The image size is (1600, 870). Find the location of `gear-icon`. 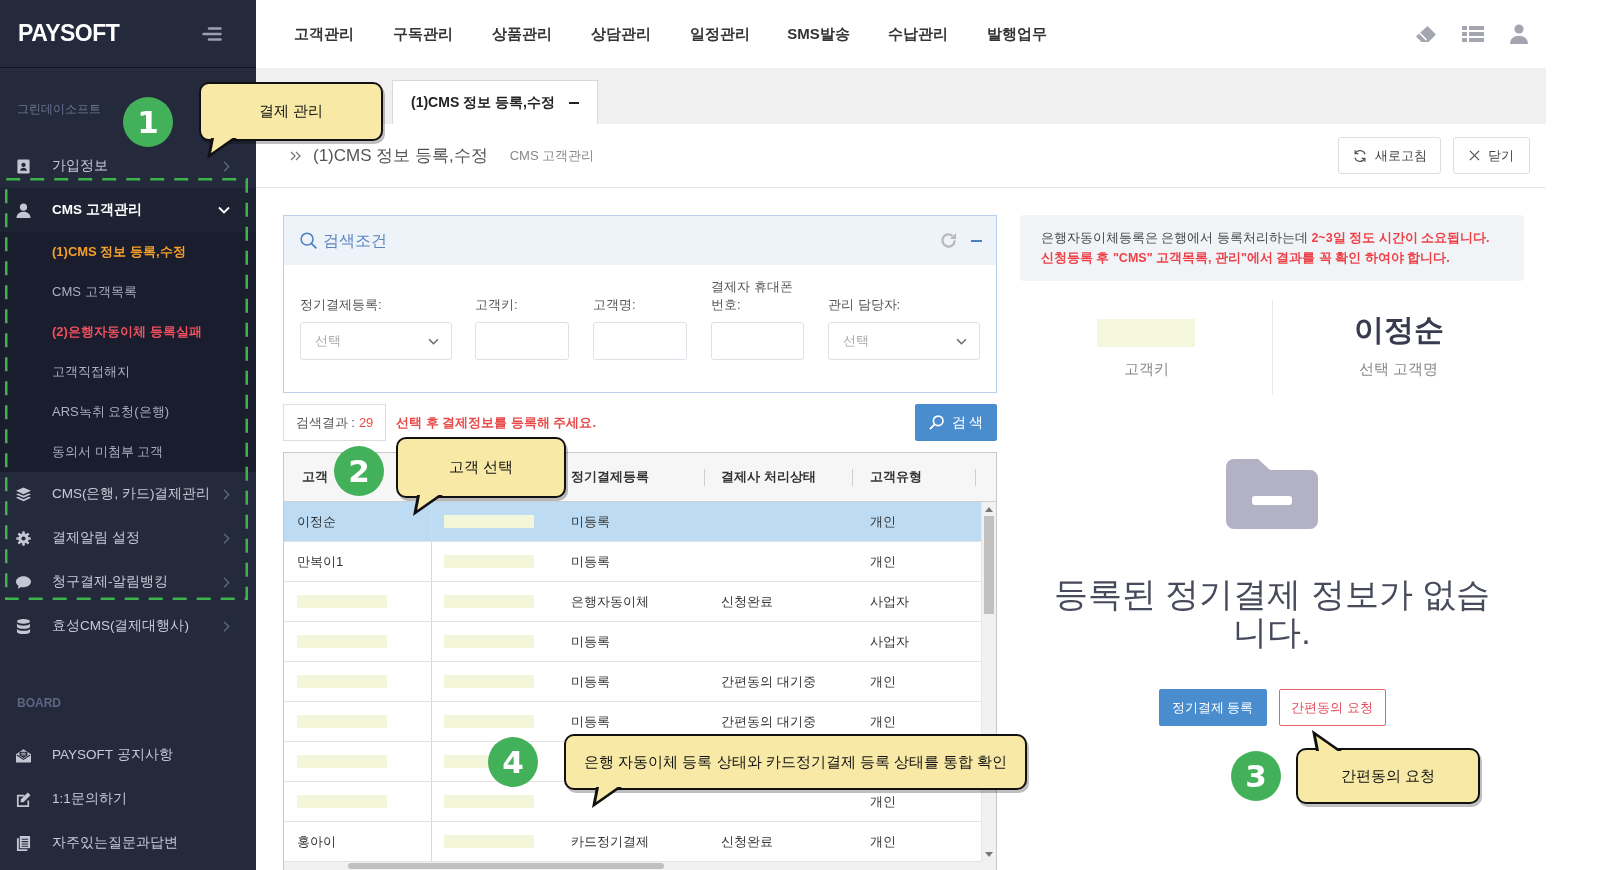

gear-icon is located at coordinates (23, 538).